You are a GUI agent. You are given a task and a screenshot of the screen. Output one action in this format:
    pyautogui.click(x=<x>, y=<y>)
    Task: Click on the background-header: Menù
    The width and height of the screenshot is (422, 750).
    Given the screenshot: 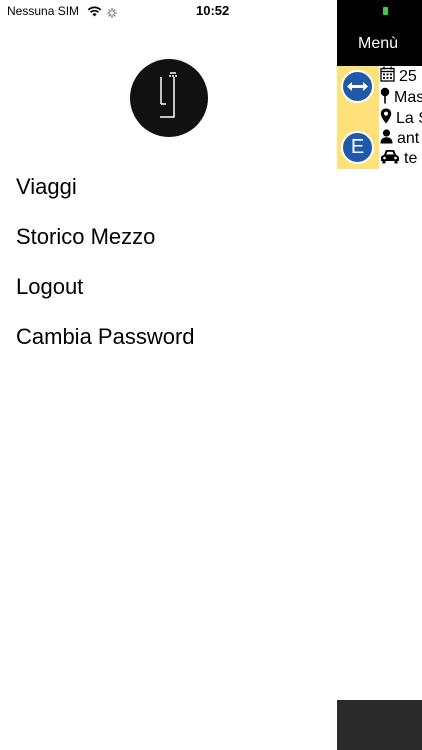 What is the action you would take?
    pyautogui.click(x=379, y=33)
    